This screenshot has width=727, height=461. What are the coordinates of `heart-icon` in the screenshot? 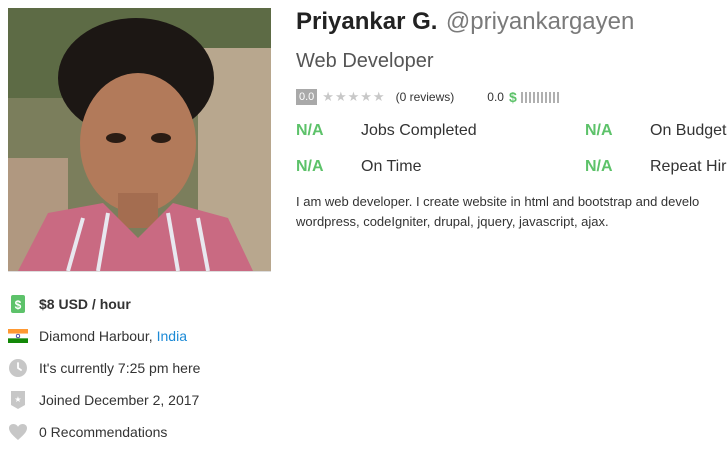 It's located at (18, 432).